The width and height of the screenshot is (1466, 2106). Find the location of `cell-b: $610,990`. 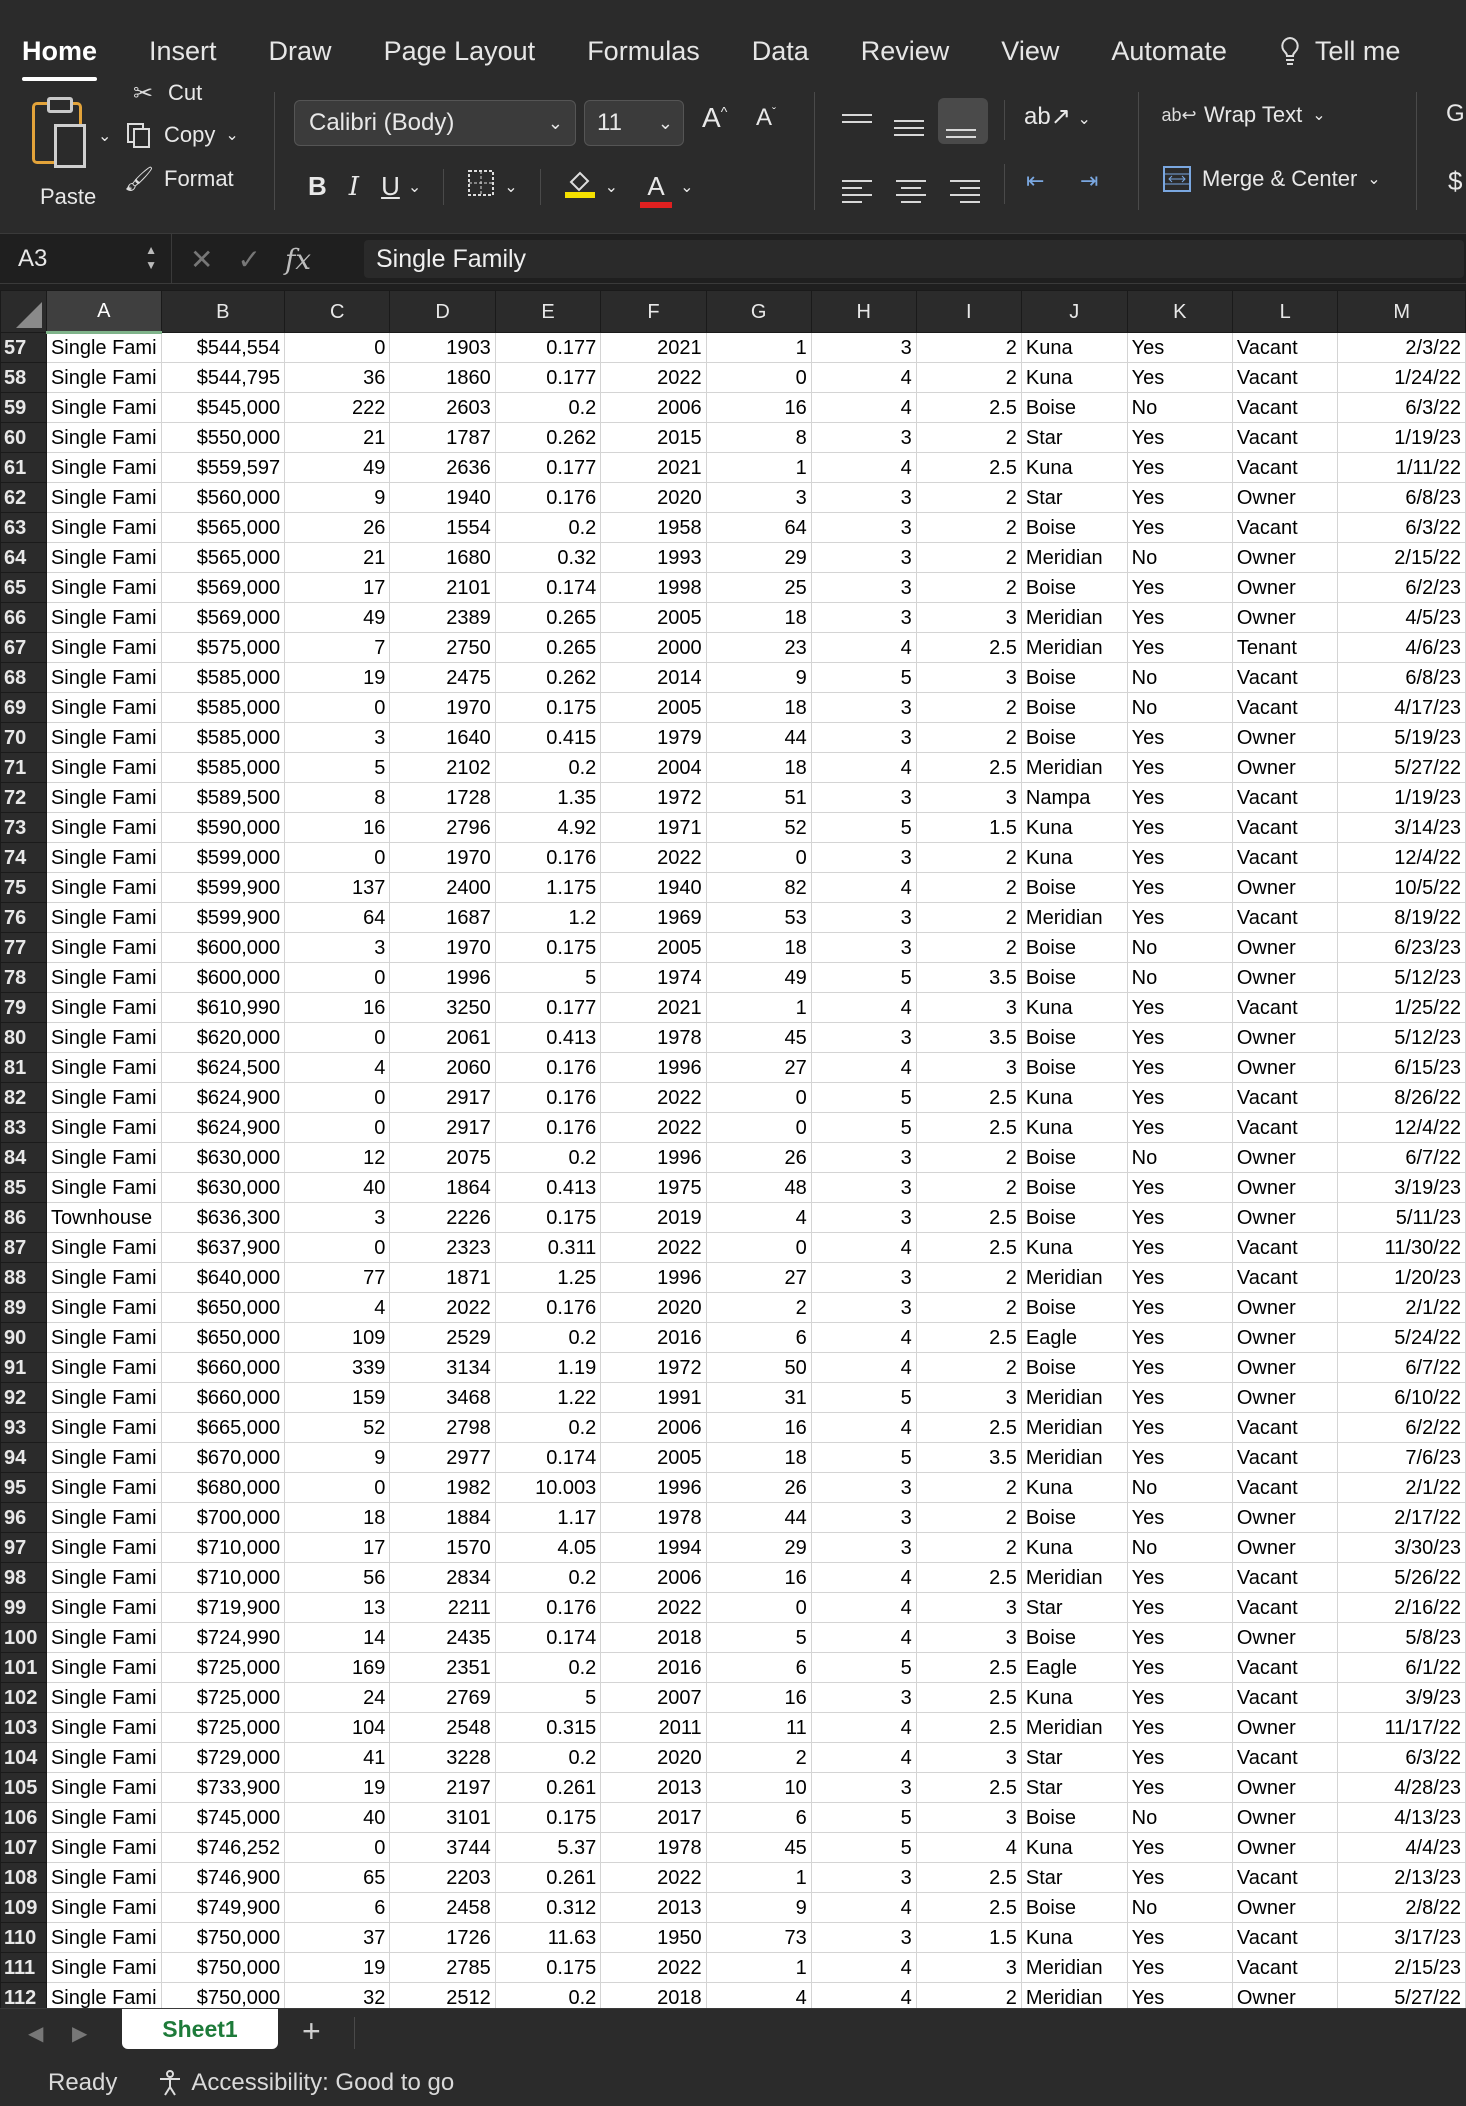

cell-b: $610,990 is located at coordinates (223, 1007).